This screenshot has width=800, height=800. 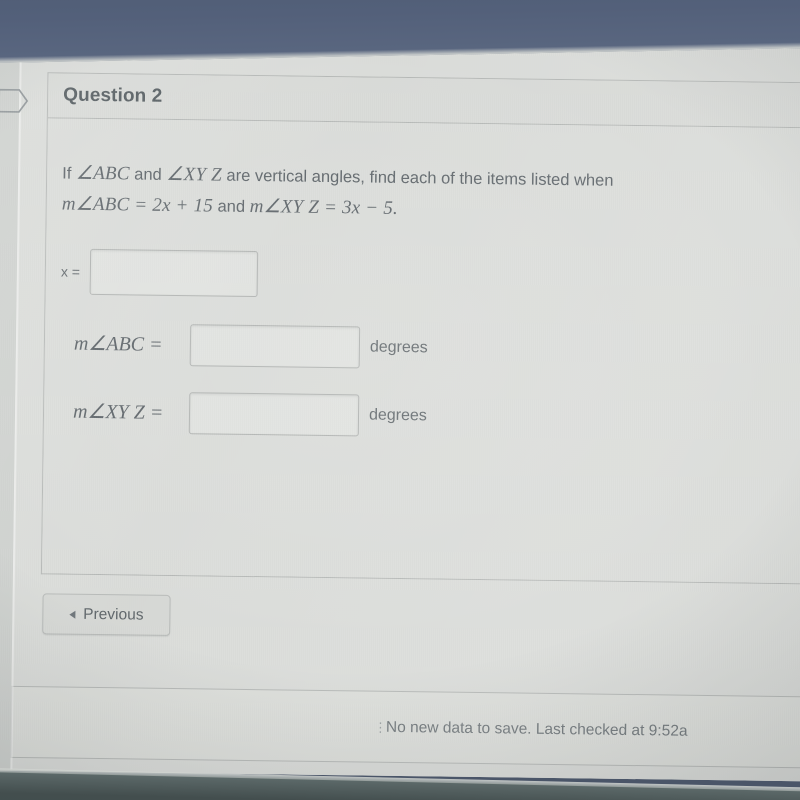 What do you see at coordinates (430, 276) in the screenshot?
I see `answer-row-x: x =` at bounding box center [430, 276].